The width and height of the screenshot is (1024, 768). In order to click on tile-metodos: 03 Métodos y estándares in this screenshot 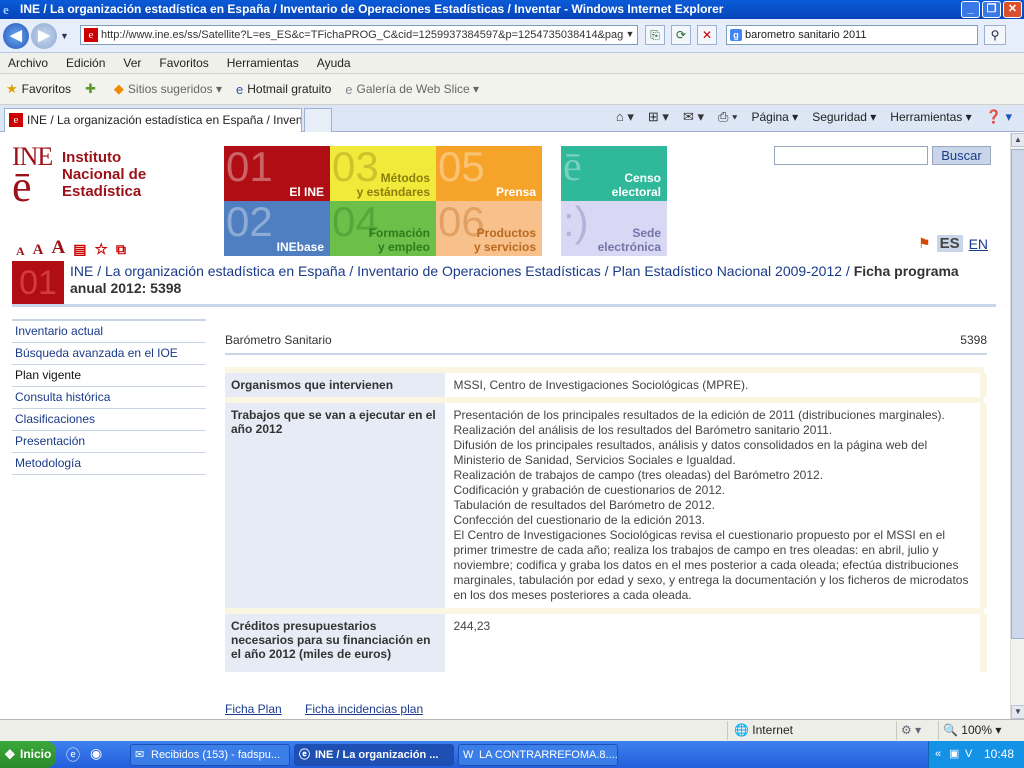, I will do `click(383, 173)`.